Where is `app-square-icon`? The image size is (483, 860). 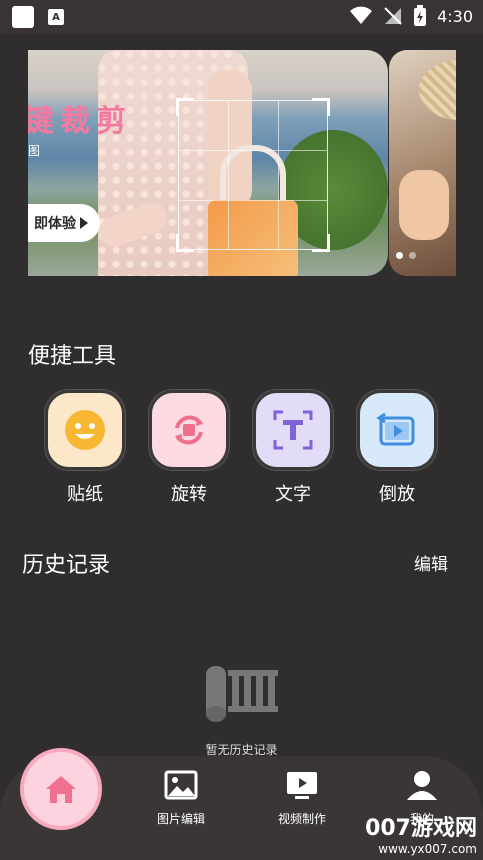
app-square-icon is located at coordinates (23, 17).